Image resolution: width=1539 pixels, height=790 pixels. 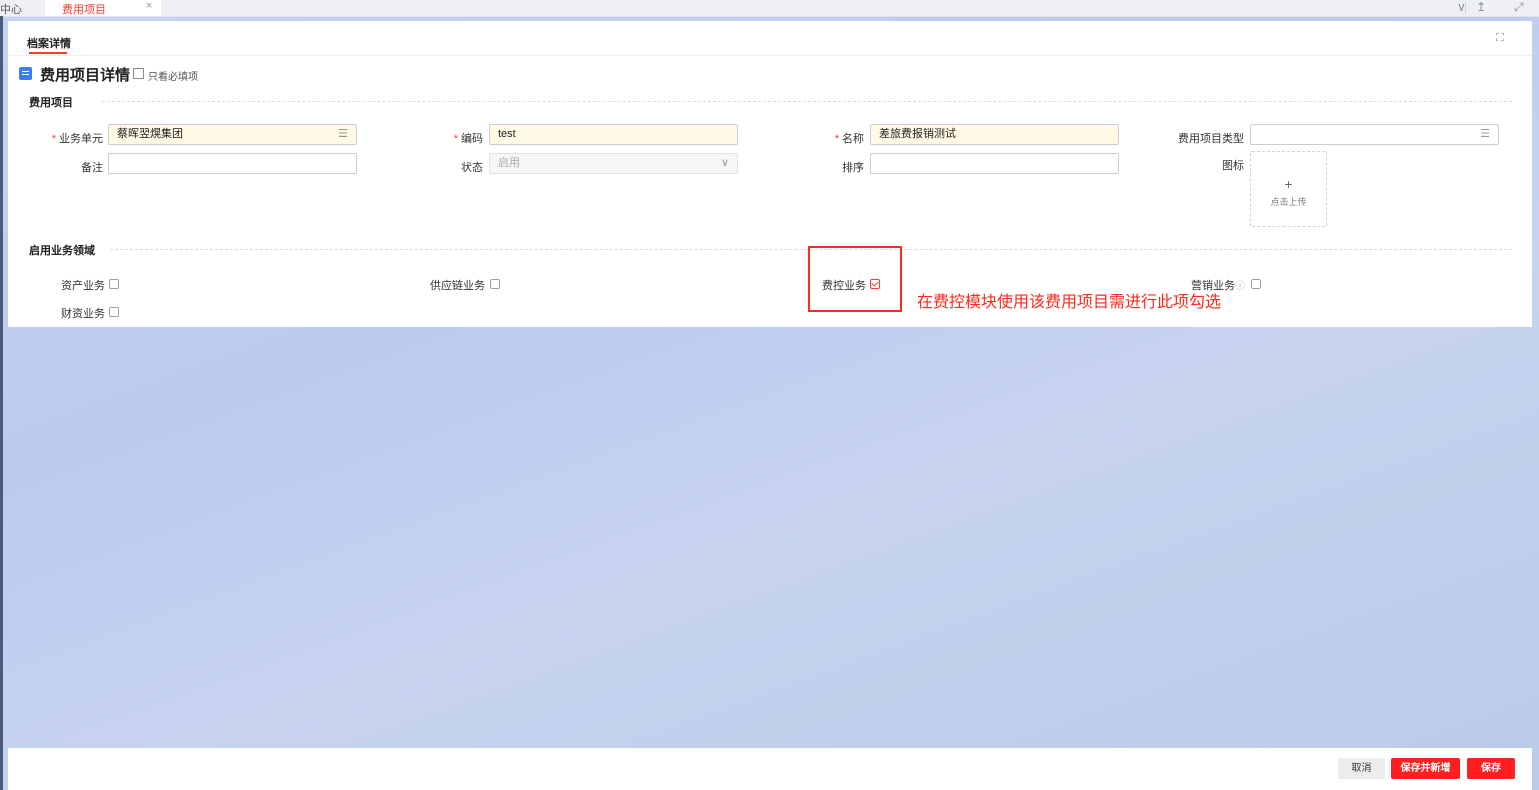 What do you see at coordinates (114, 284) in the screenshot?
I see `asset-business-checkbox` at bounding box center [114, 284].